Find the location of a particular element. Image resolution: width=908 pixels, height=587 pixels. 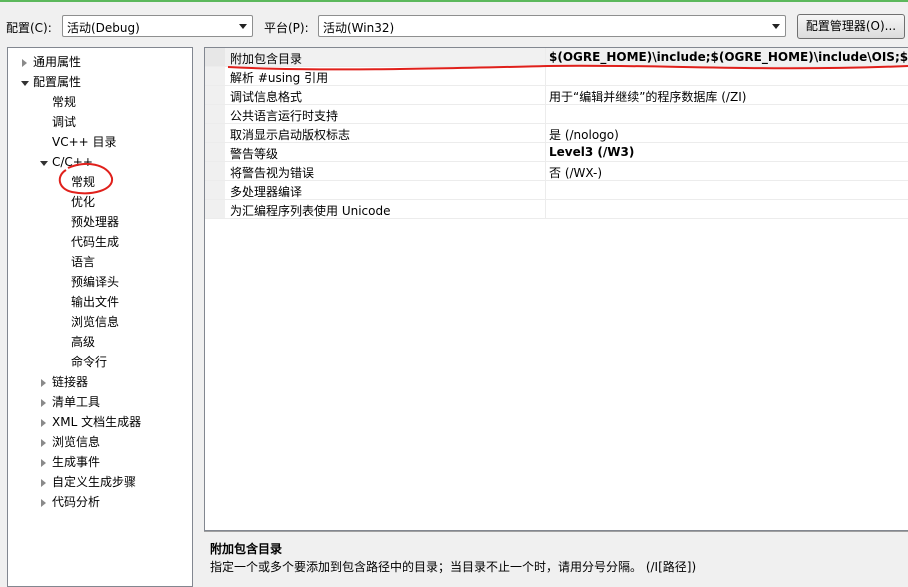

tree-item: 配置属性 is located at coordinates (57, 82).